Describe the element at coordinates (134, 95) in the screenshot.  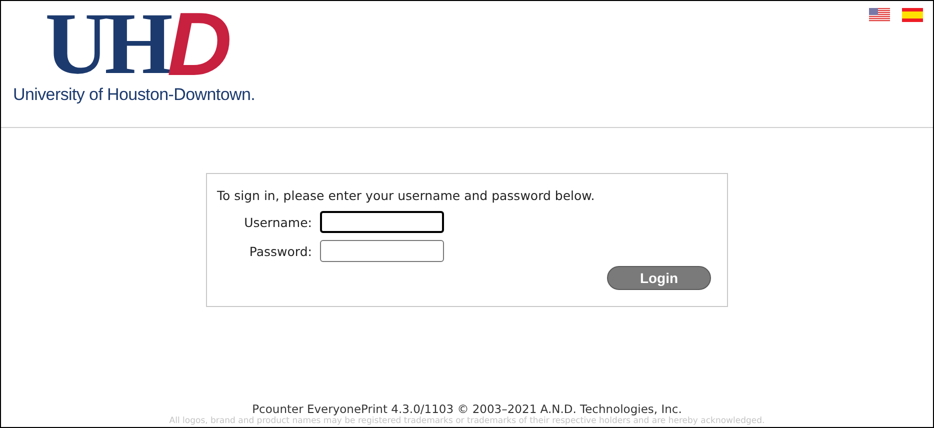
I see `logo-name: University of Houston-Downtown.` at that location.